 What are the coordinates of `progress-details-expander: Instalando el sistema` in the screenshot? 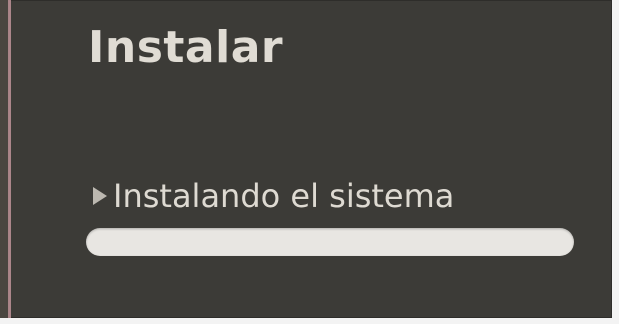 It's located at (273, 196).